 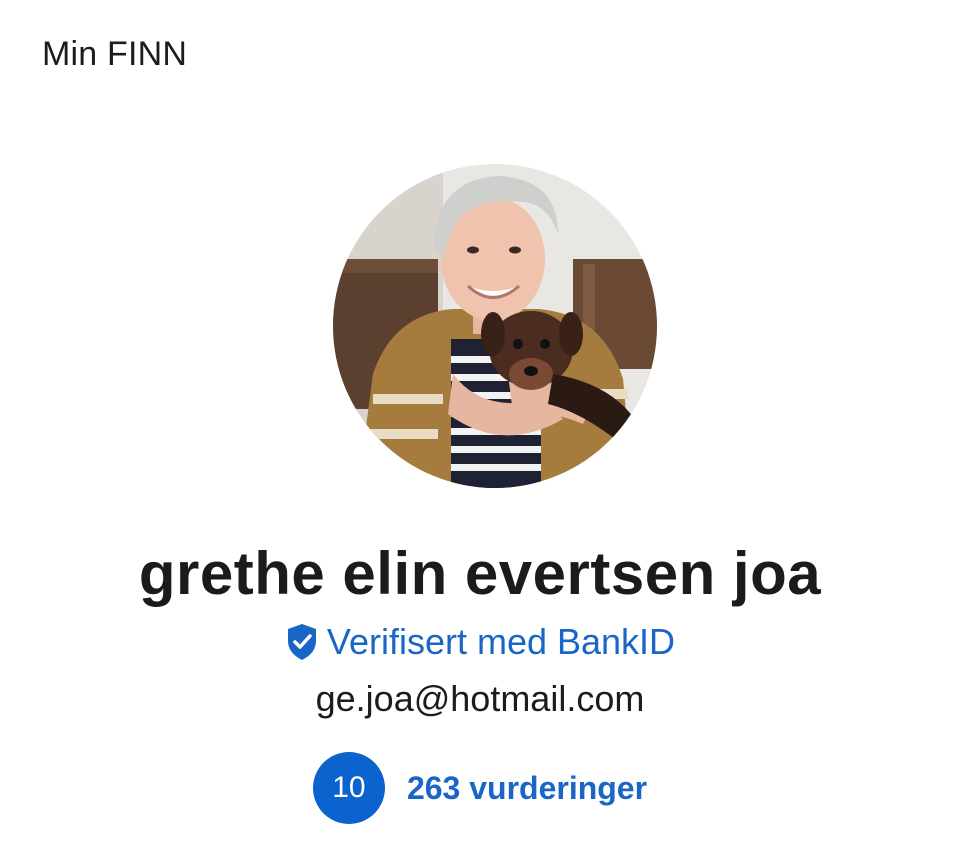 I want to click on email-address: ge.joa@hotmail.com, so click(x=480, y=698).